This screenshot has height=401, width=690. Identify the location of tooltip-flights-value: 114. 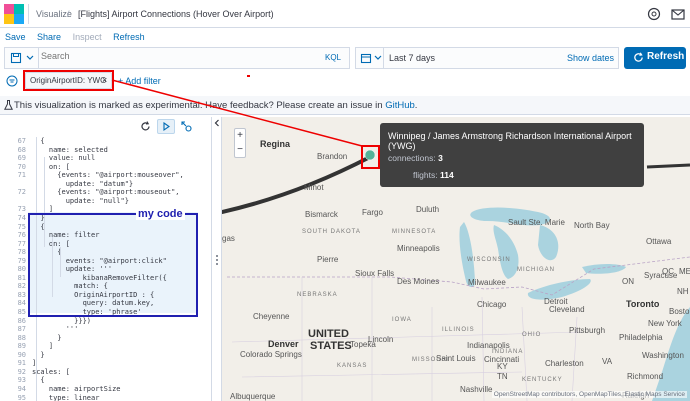
(446, 175).